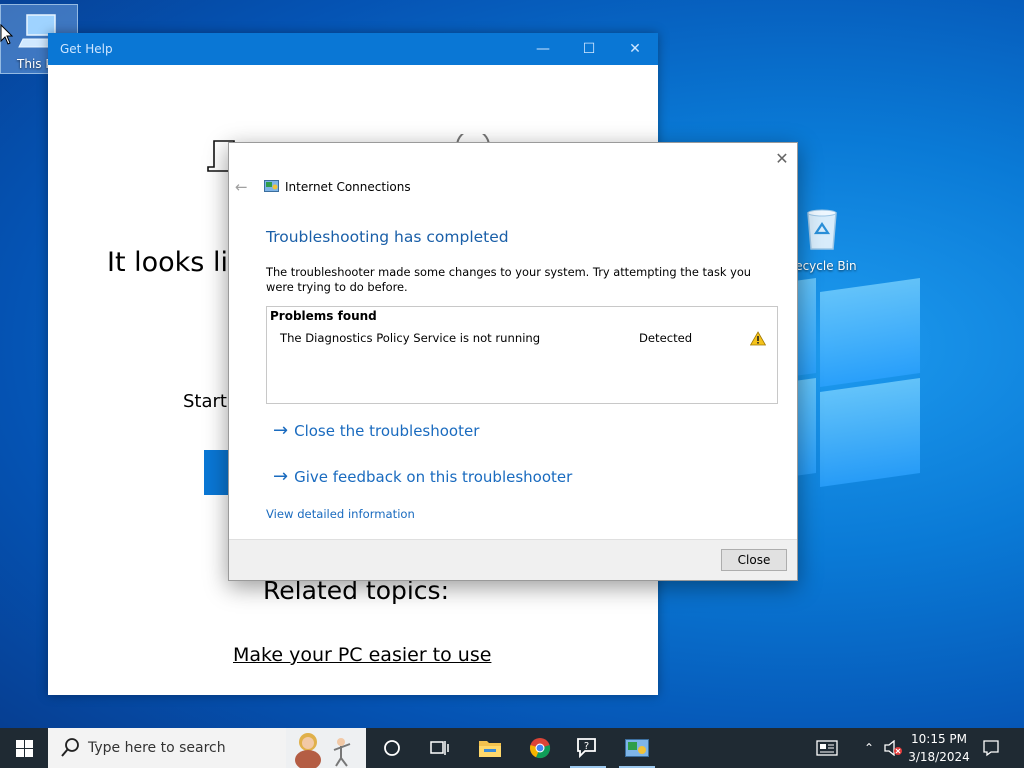 The width and height of the screenshot is (1024, 768). I want to click on task-view-icon, so click(439, 748).